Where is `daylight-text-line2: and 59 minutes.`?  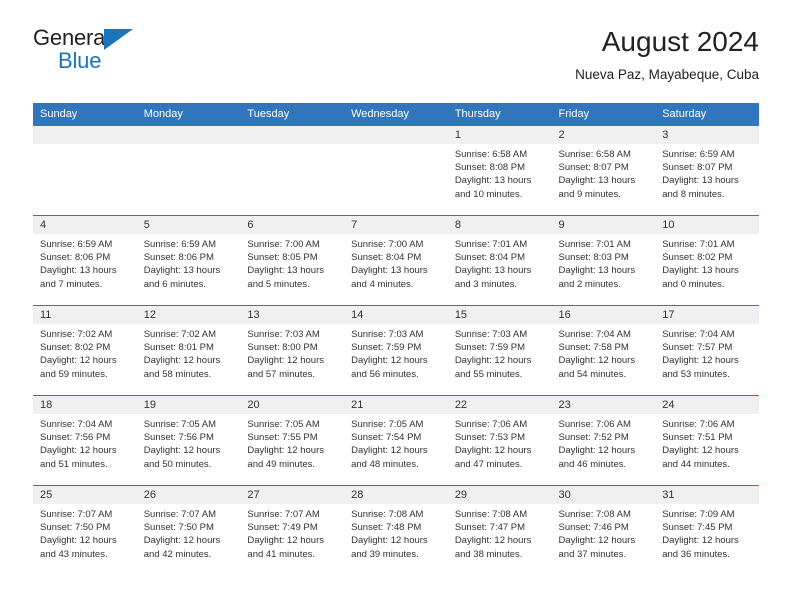
daylight-text-line2: and 59 minutes. is located at coordinates (74, 374).